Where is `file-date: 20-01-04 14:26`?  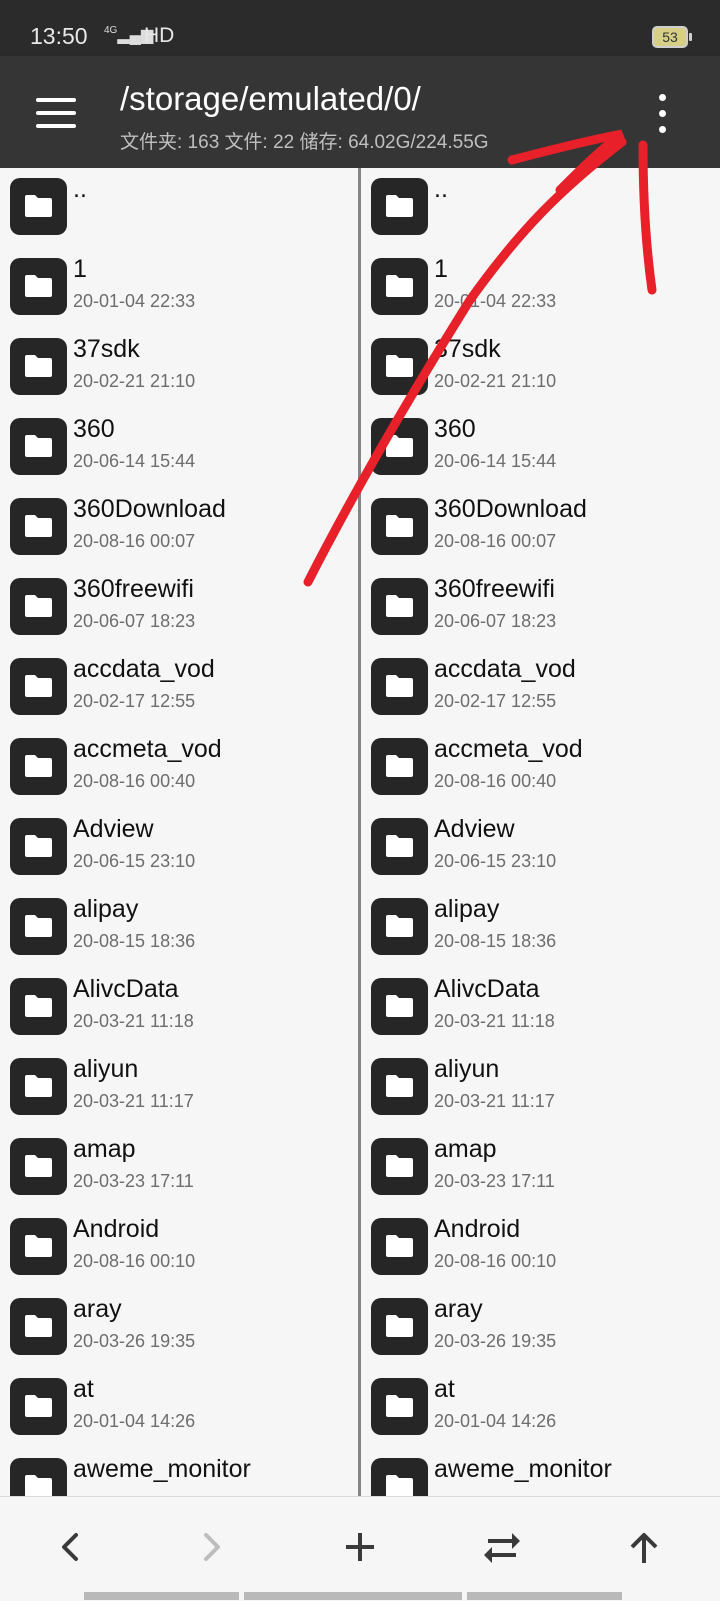 file-date: 20-01-04 14:26 is located at coordinates (495, 1421).